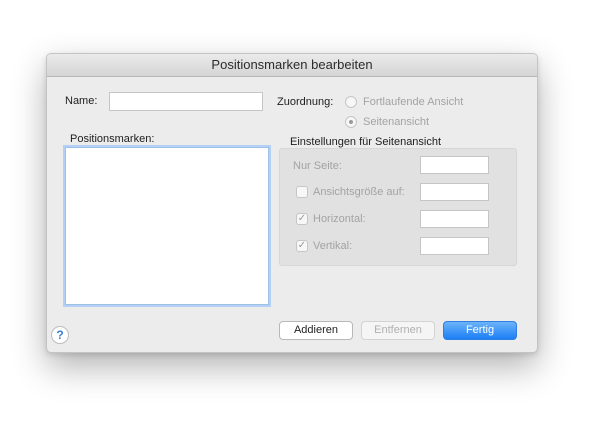  What do you see at coordinates (317, 166) in the screenshot?
I see `nur-seite-label: Nur Seite:` at bounding box center [317, 166].